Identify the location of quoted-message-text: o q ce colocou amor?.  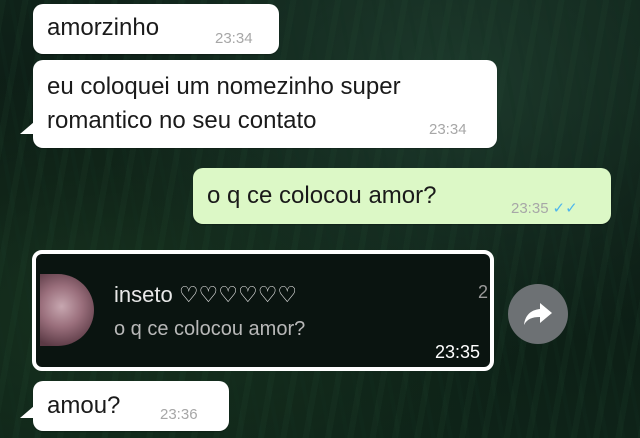
(210, 329).